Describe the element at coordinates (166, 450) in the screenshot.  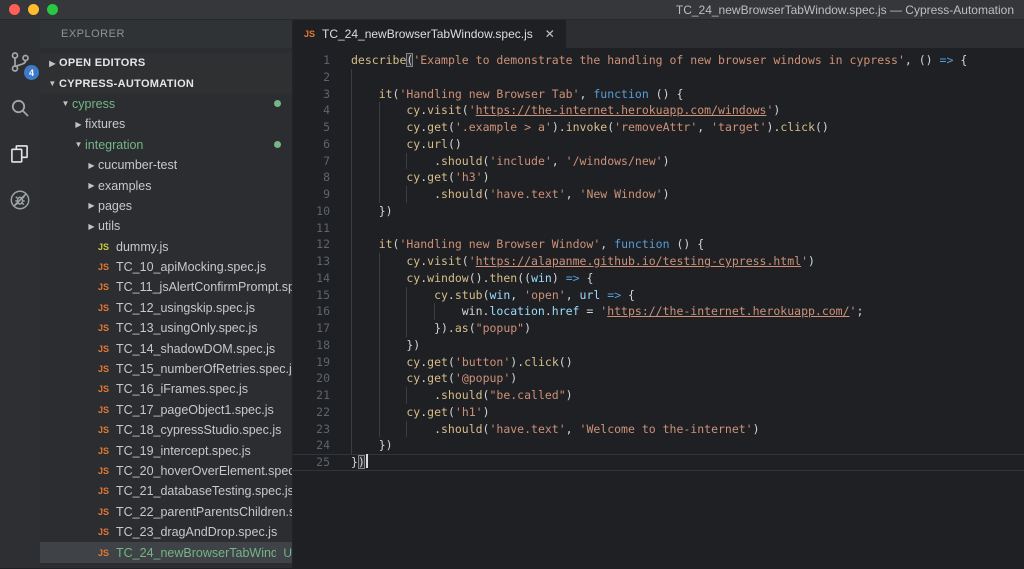
I see `tree-item-tc-19-intercept-spec-js: JS TC_19_intercept.spec.js` at that location.